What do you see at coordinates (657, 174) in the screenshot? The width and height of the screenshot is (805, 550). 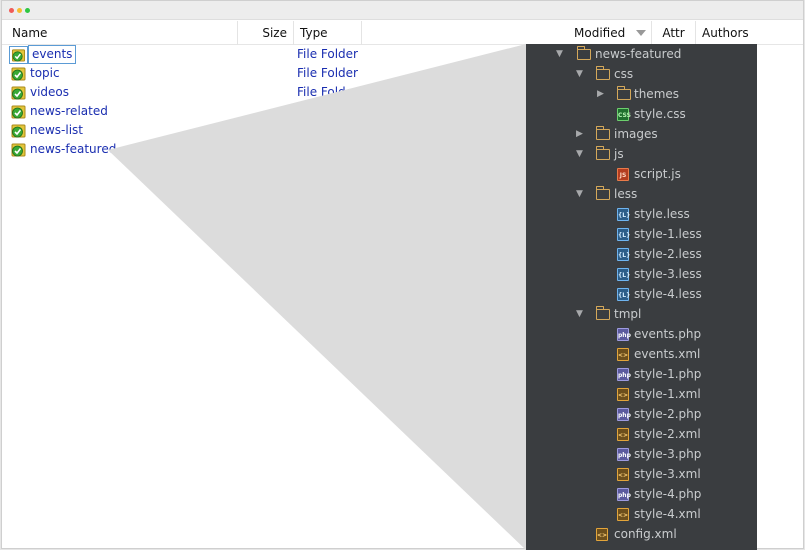 I see `tree-label: script.js` at bounding box center [657, 174].